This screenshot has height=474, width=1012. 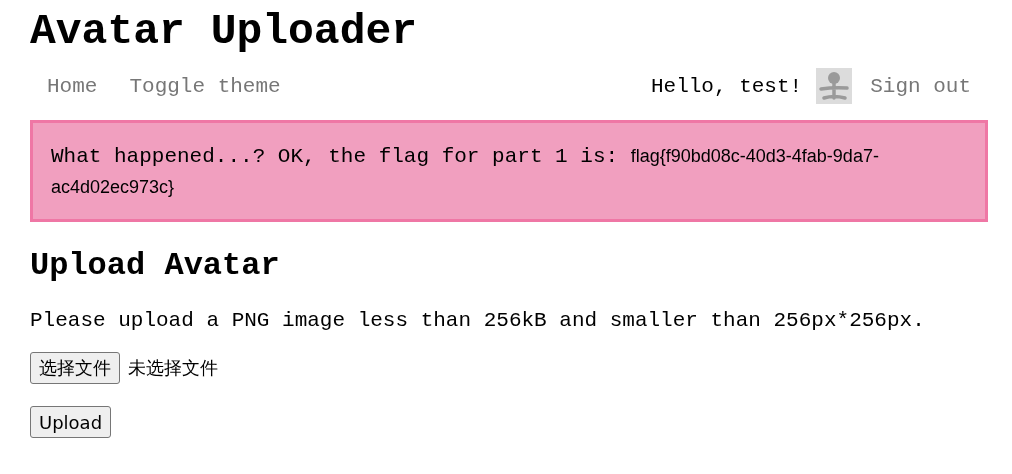 What do you see at coordinates (224, 32) in the screenshot?
I see `page-title: Avatar Uploader` at bounding box center [224, 32].